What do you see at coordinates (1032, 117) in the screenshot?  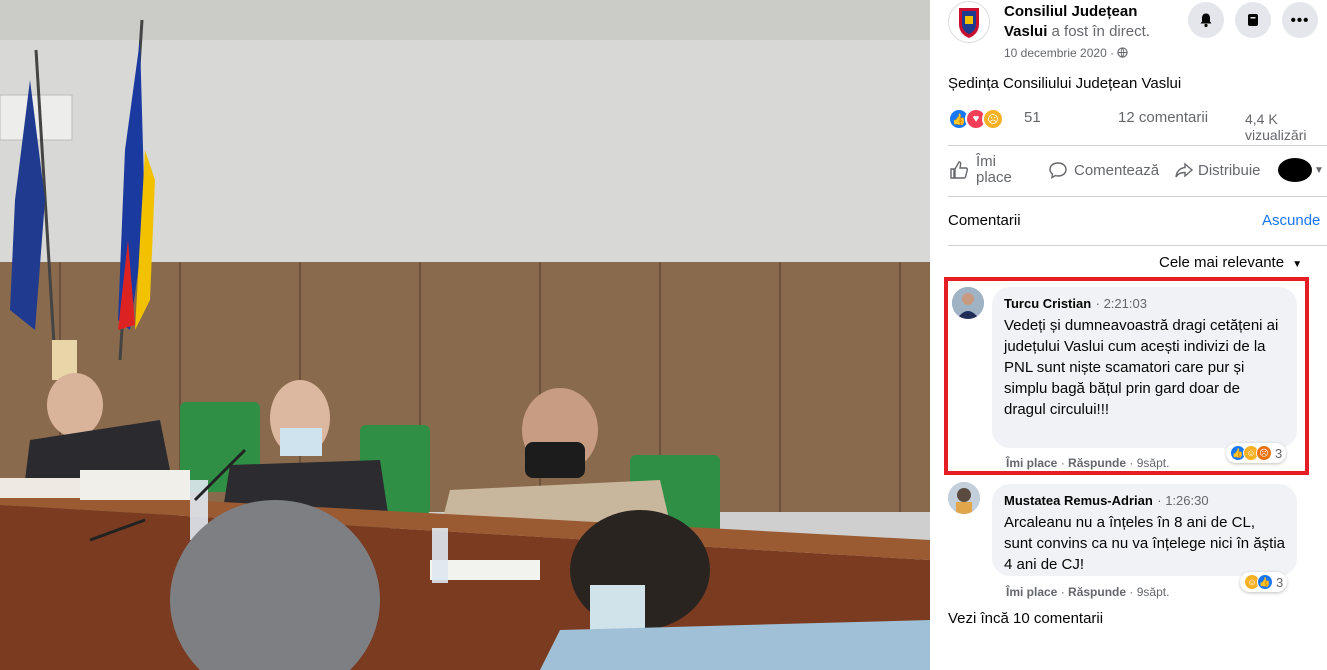 I see `reaction-count: 51` at bounding box center [1032, 117].